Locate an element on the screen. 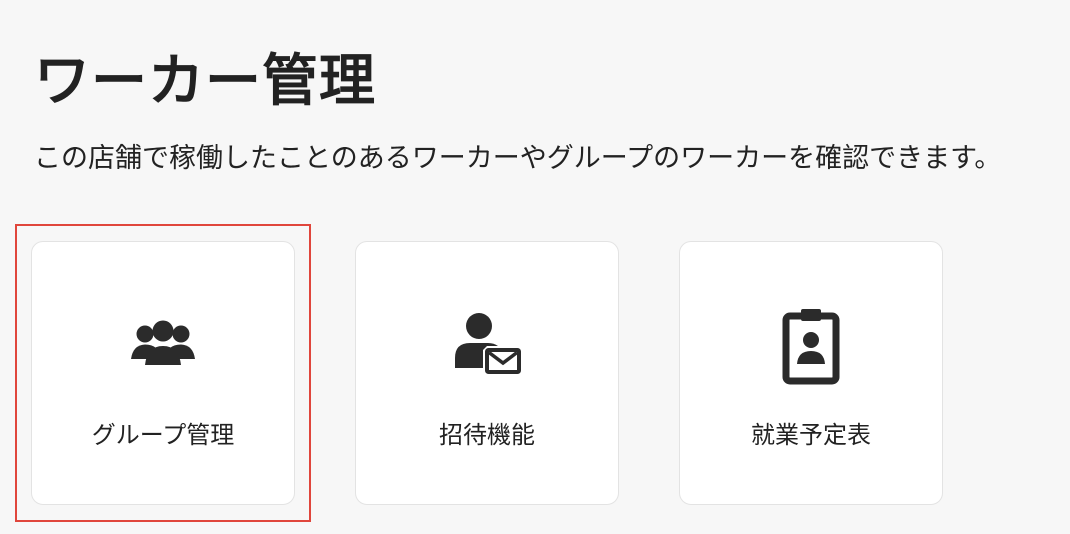 The image size is (1070, 534). work-schedule-card: 就業予定表 is located at coordinates (811, 373).